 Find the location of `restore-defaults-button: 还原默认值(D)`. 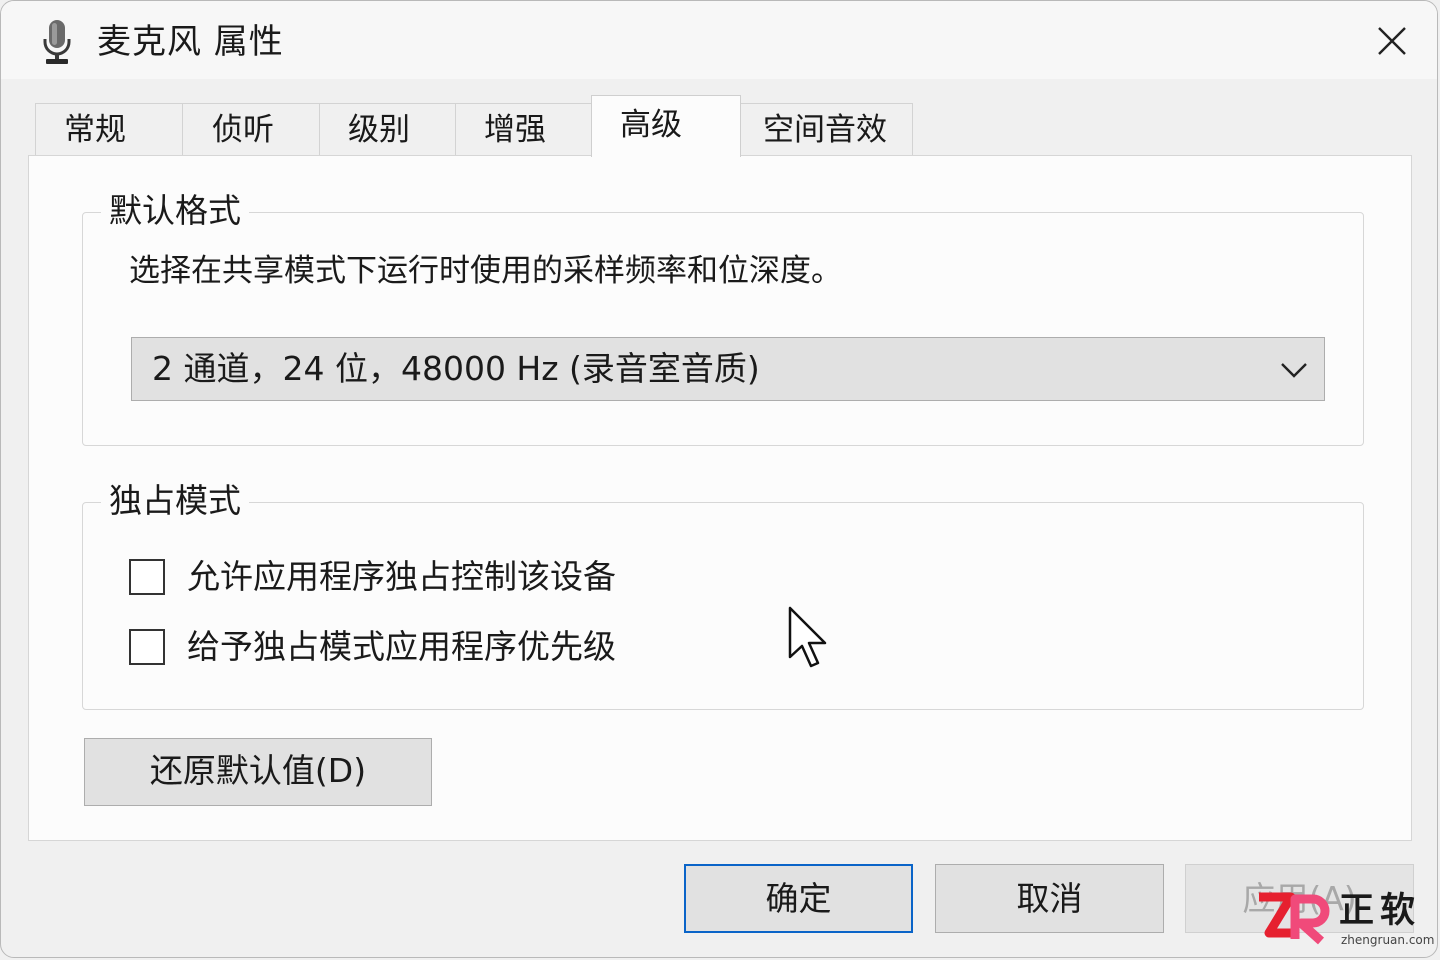

restore-defaults-button: 还原默认值(D) is located at coordinates (258, 772).